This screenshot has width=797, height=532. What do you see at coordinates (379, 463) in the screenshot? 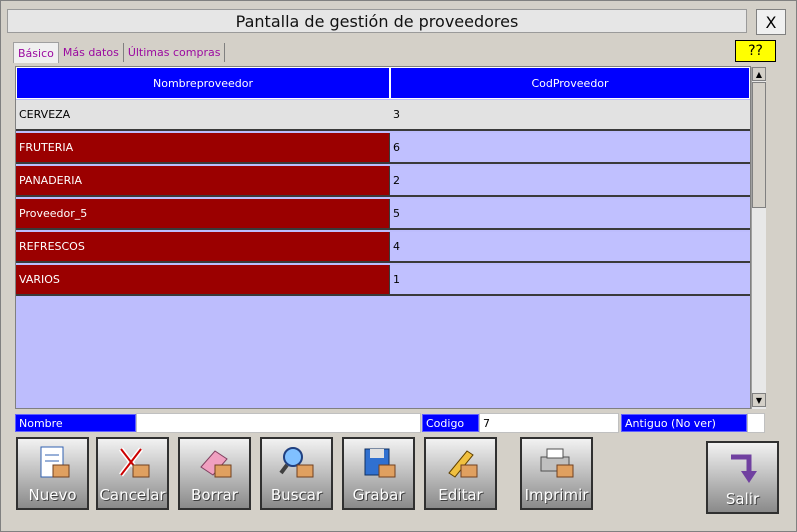
I see `floppy-disk-icon` at bounding box center [379, 463].